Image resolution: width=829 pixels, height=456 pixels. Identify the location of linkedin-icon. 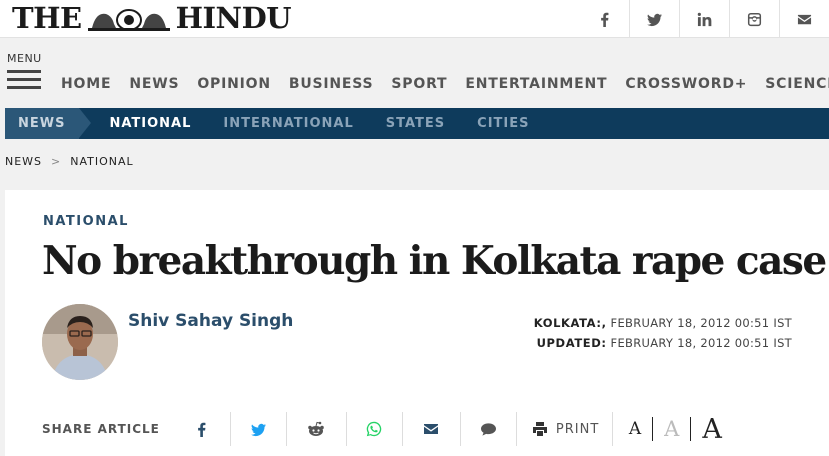
(704, 19).